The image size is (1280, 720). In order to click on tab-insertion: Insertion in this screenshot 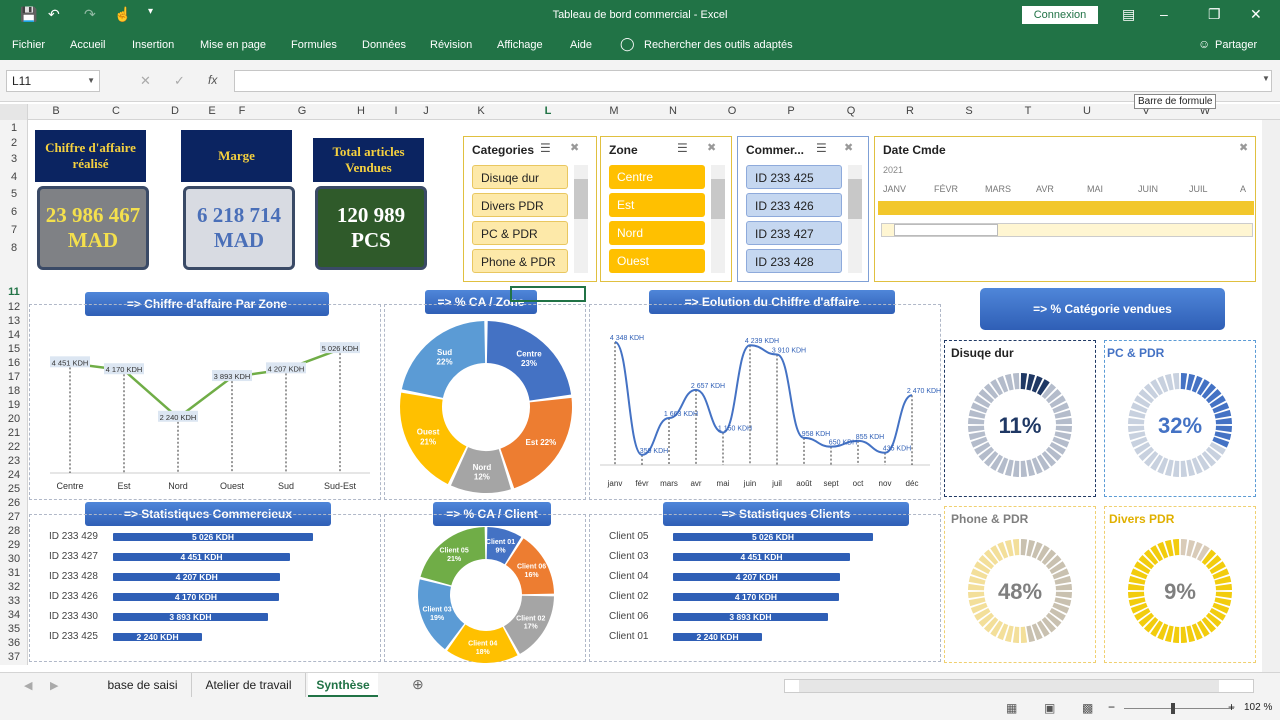, I will do `click(153, 45)`.